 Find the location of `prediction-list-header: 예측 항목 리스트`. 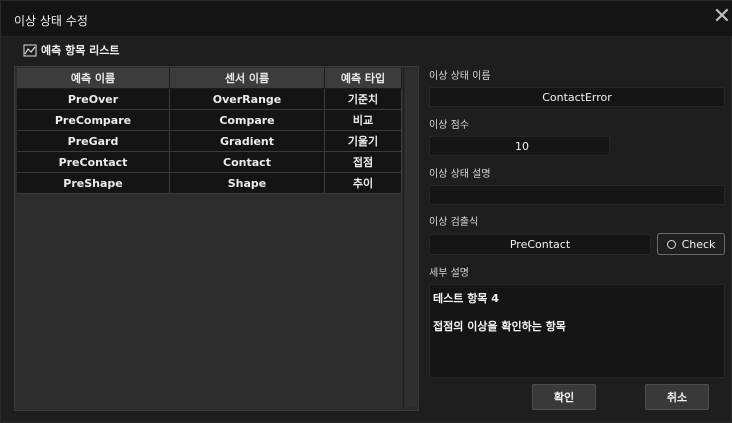

prediction-list-header: 예측 항목 리스트 is located at coordinates (71, 50).